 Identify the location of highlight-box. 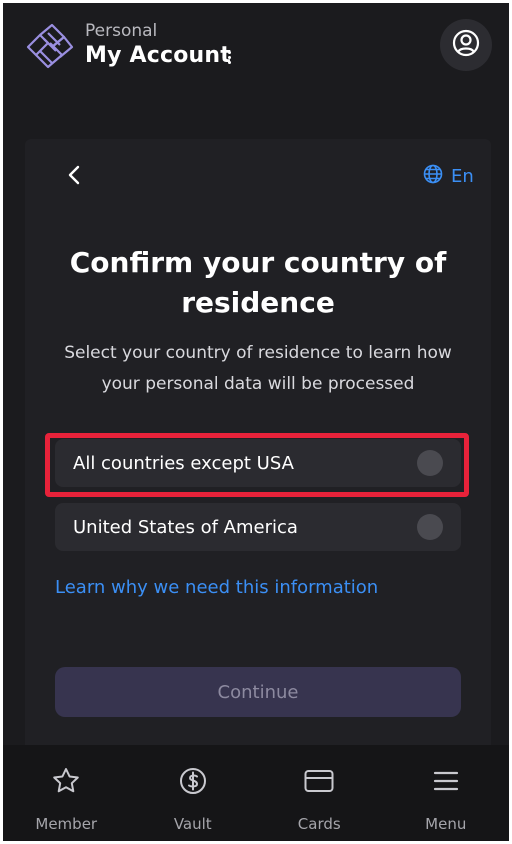
(257, 465).